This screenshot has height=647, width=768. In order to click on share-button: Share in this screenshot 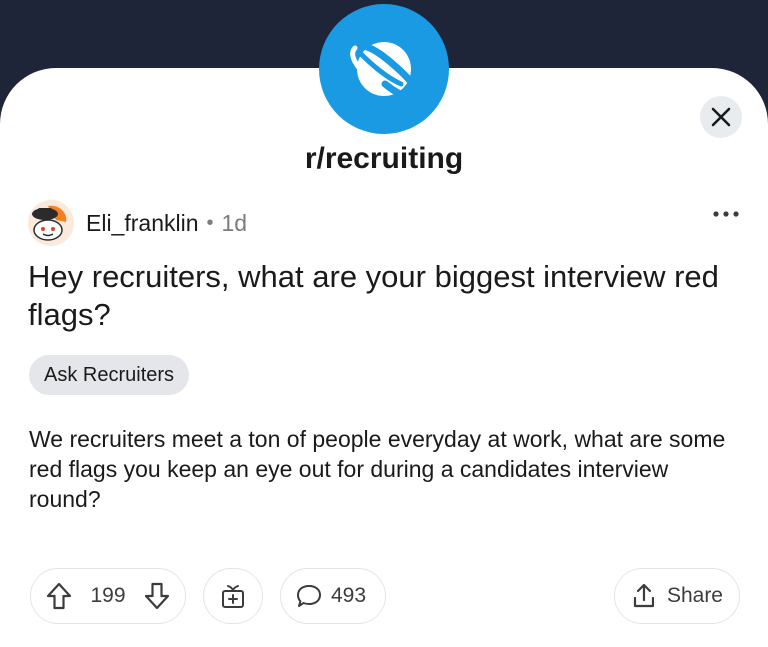, I will do `click(677, 596)`.